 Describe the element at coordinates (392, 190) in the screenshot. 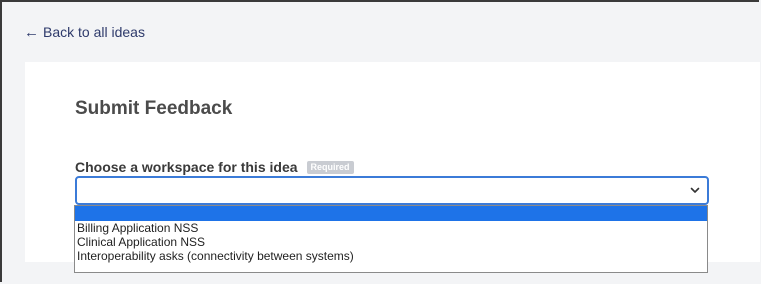

I see `workspace-select` at that location.